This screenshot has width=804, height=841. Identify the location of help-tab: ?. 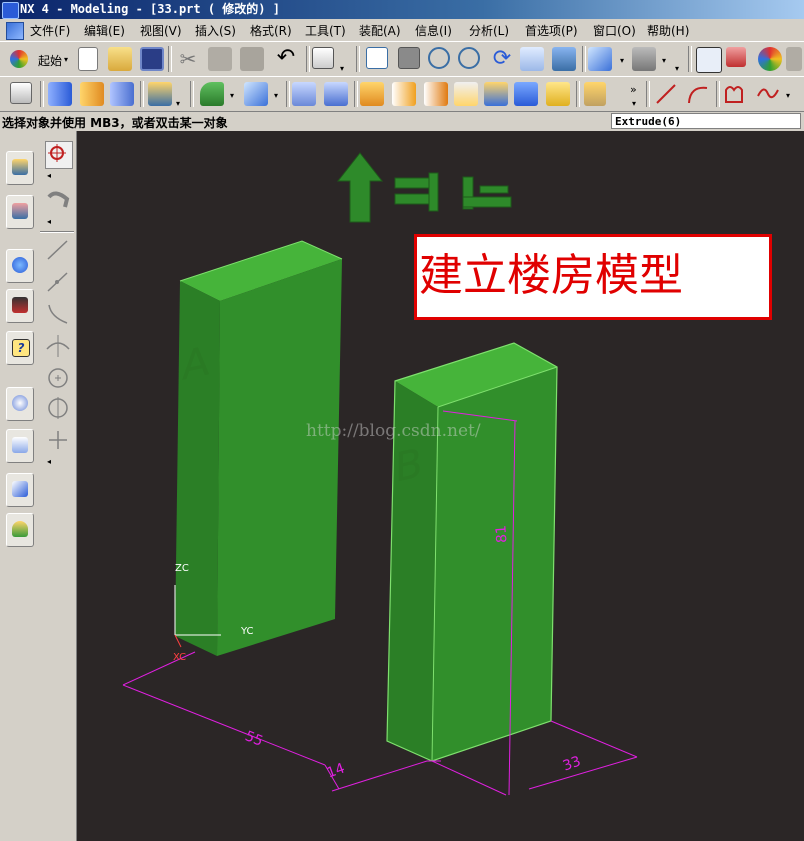
(20, 348).